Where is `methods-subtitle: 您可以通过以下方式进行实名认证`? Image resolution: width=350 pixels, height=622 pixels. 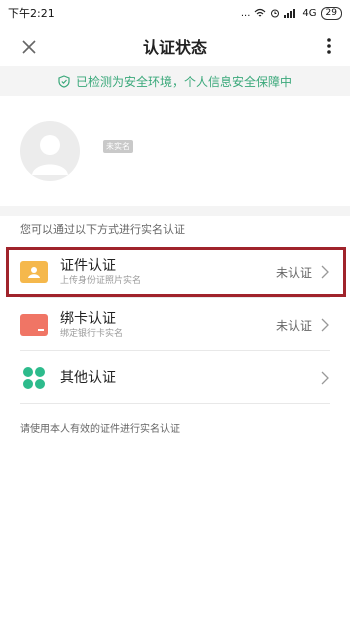 methods-subtitle: 您可以通过以下方式进行实名认证 is located at coordinates (102, 229).